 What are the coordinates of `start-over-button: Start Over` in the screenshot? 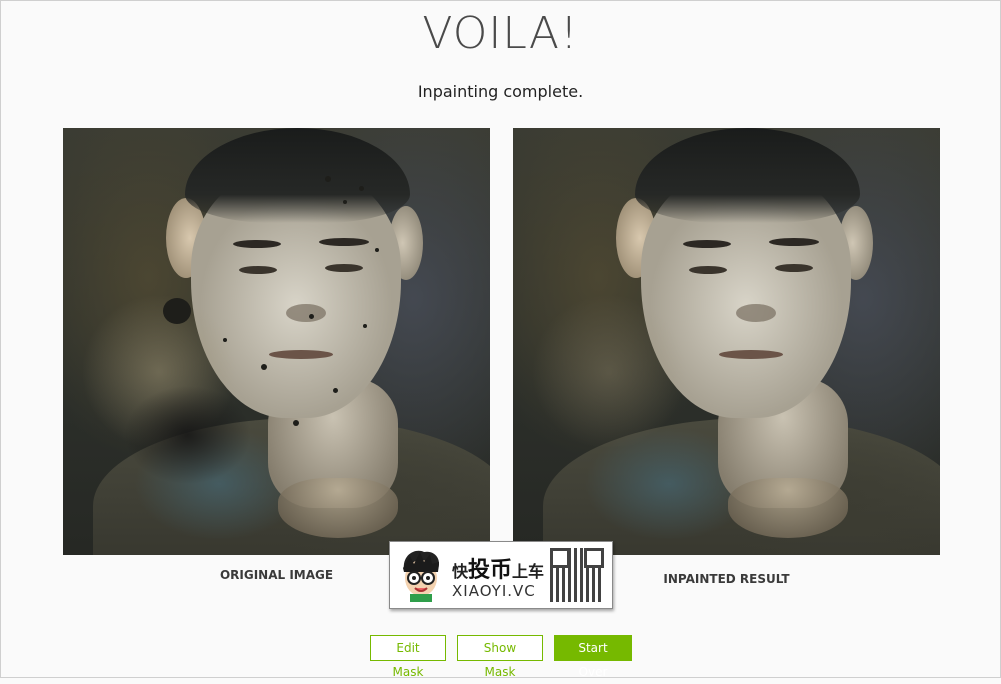 It's located at (593, 657).